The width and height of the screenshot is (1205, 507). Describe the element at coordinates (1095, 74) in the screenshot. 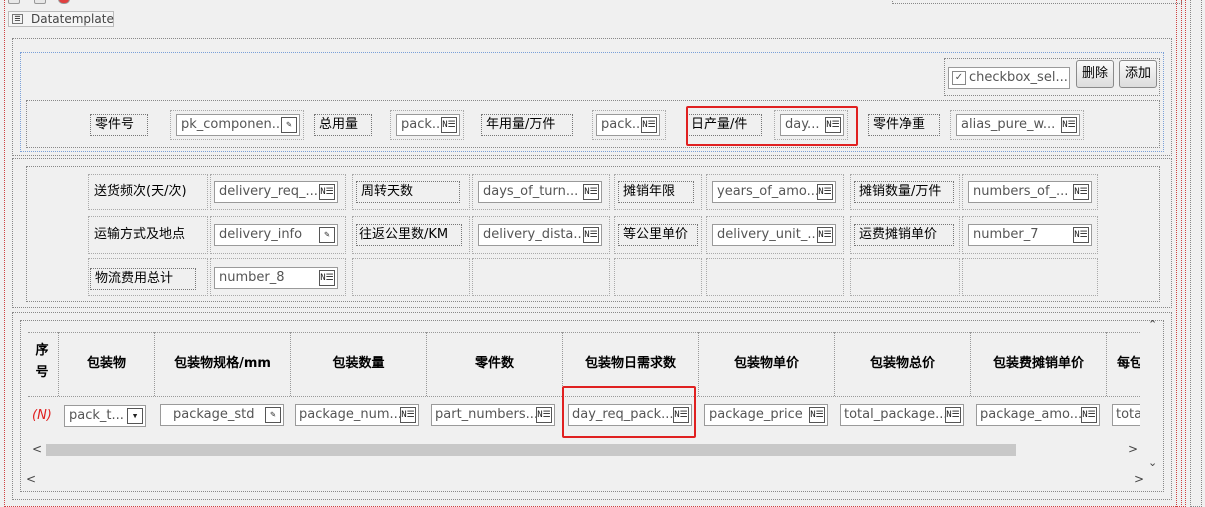

I see `delete-button: 删除` at that location.